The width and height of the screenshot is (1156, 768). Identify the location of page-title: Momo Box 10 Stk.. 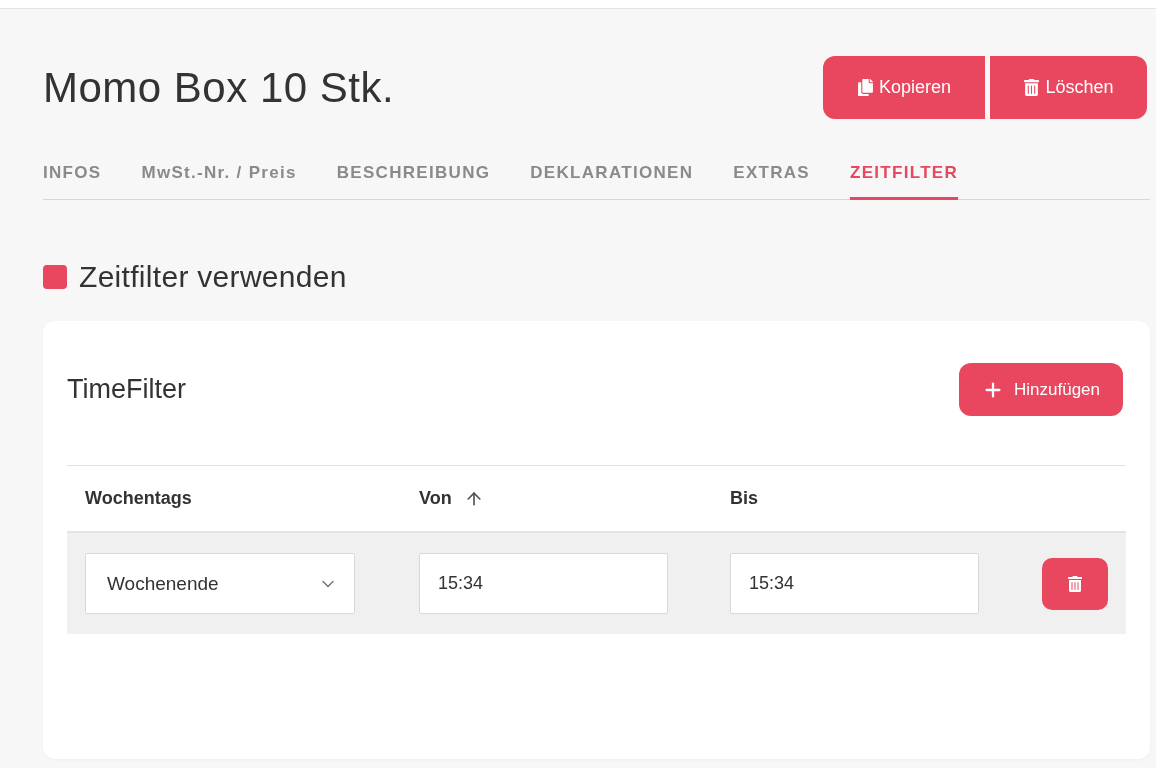
(219, 87).